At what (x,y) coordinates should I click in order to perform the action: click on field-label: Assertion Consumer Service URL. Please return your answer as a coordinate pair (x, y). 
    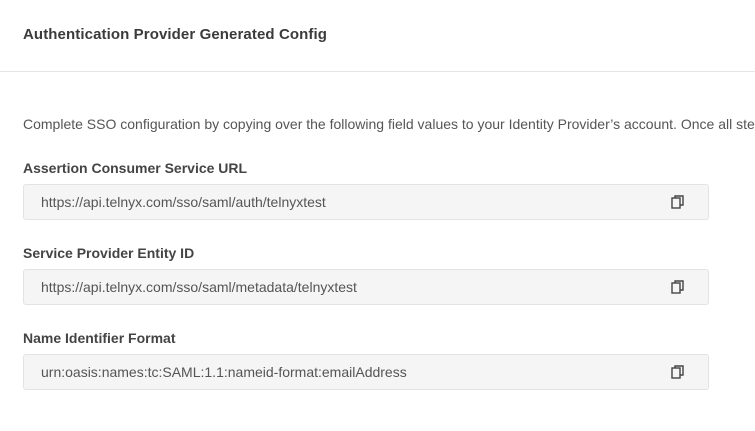
    Looking at the image, I should click on (135, 168).